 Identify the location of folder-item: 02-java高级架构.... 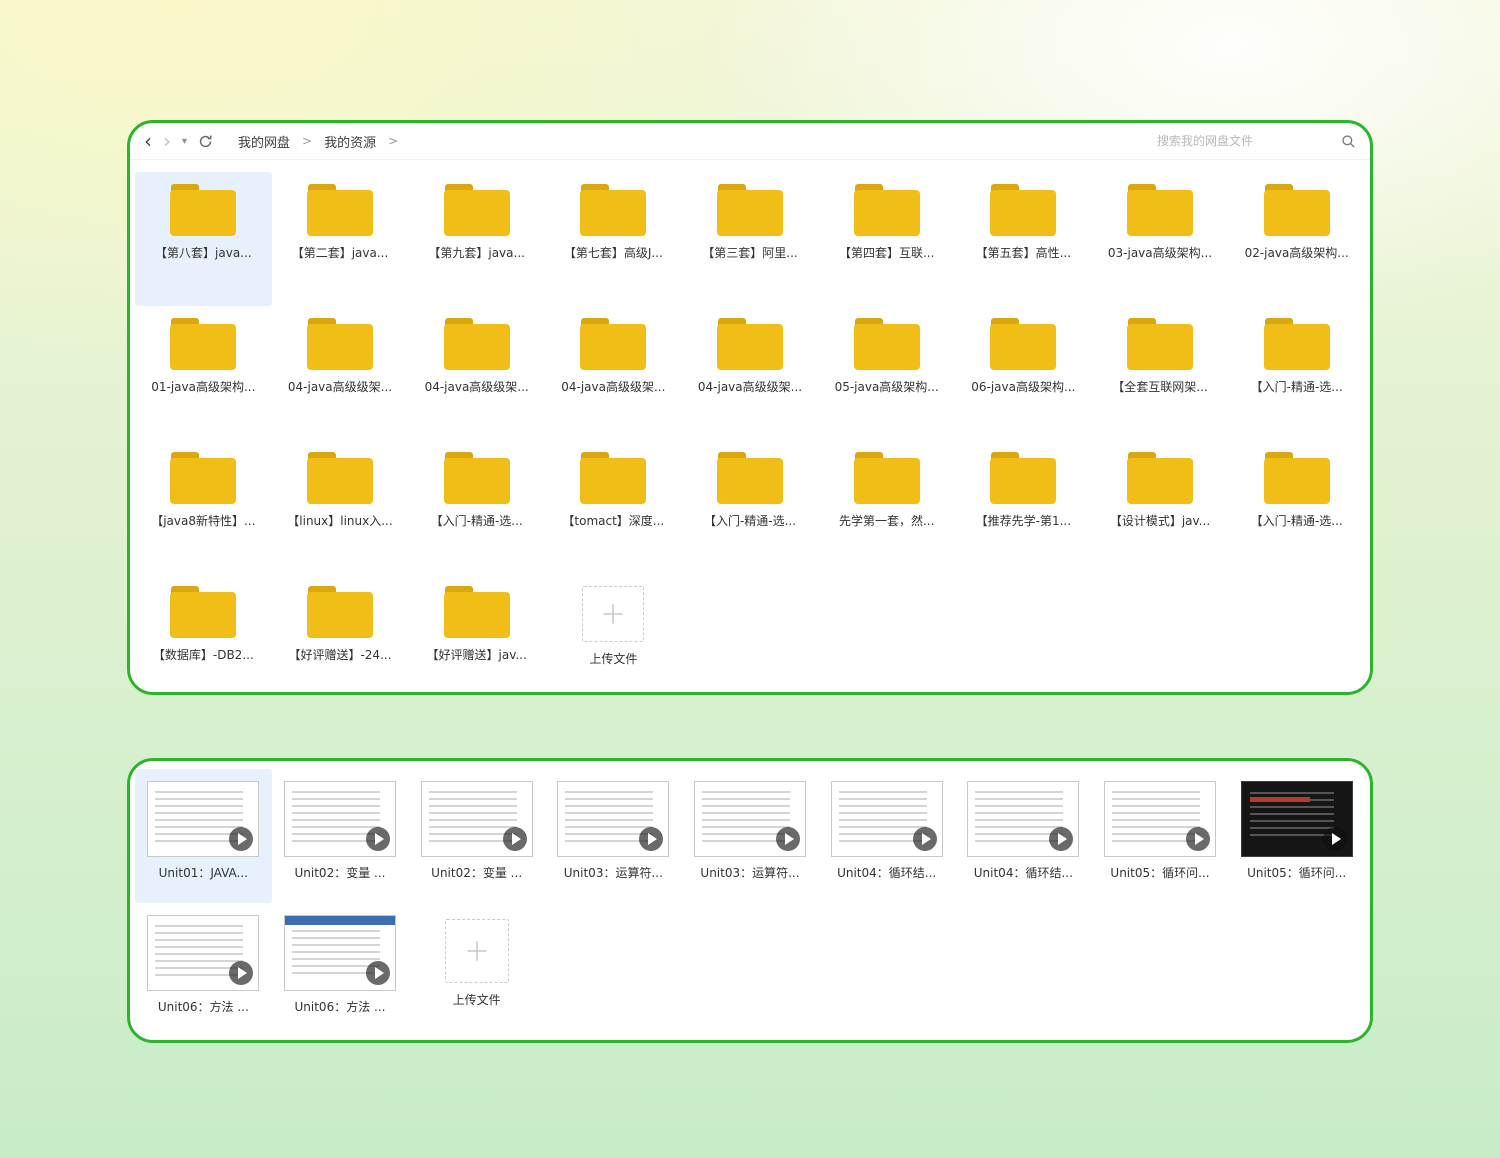
(1296, 239).